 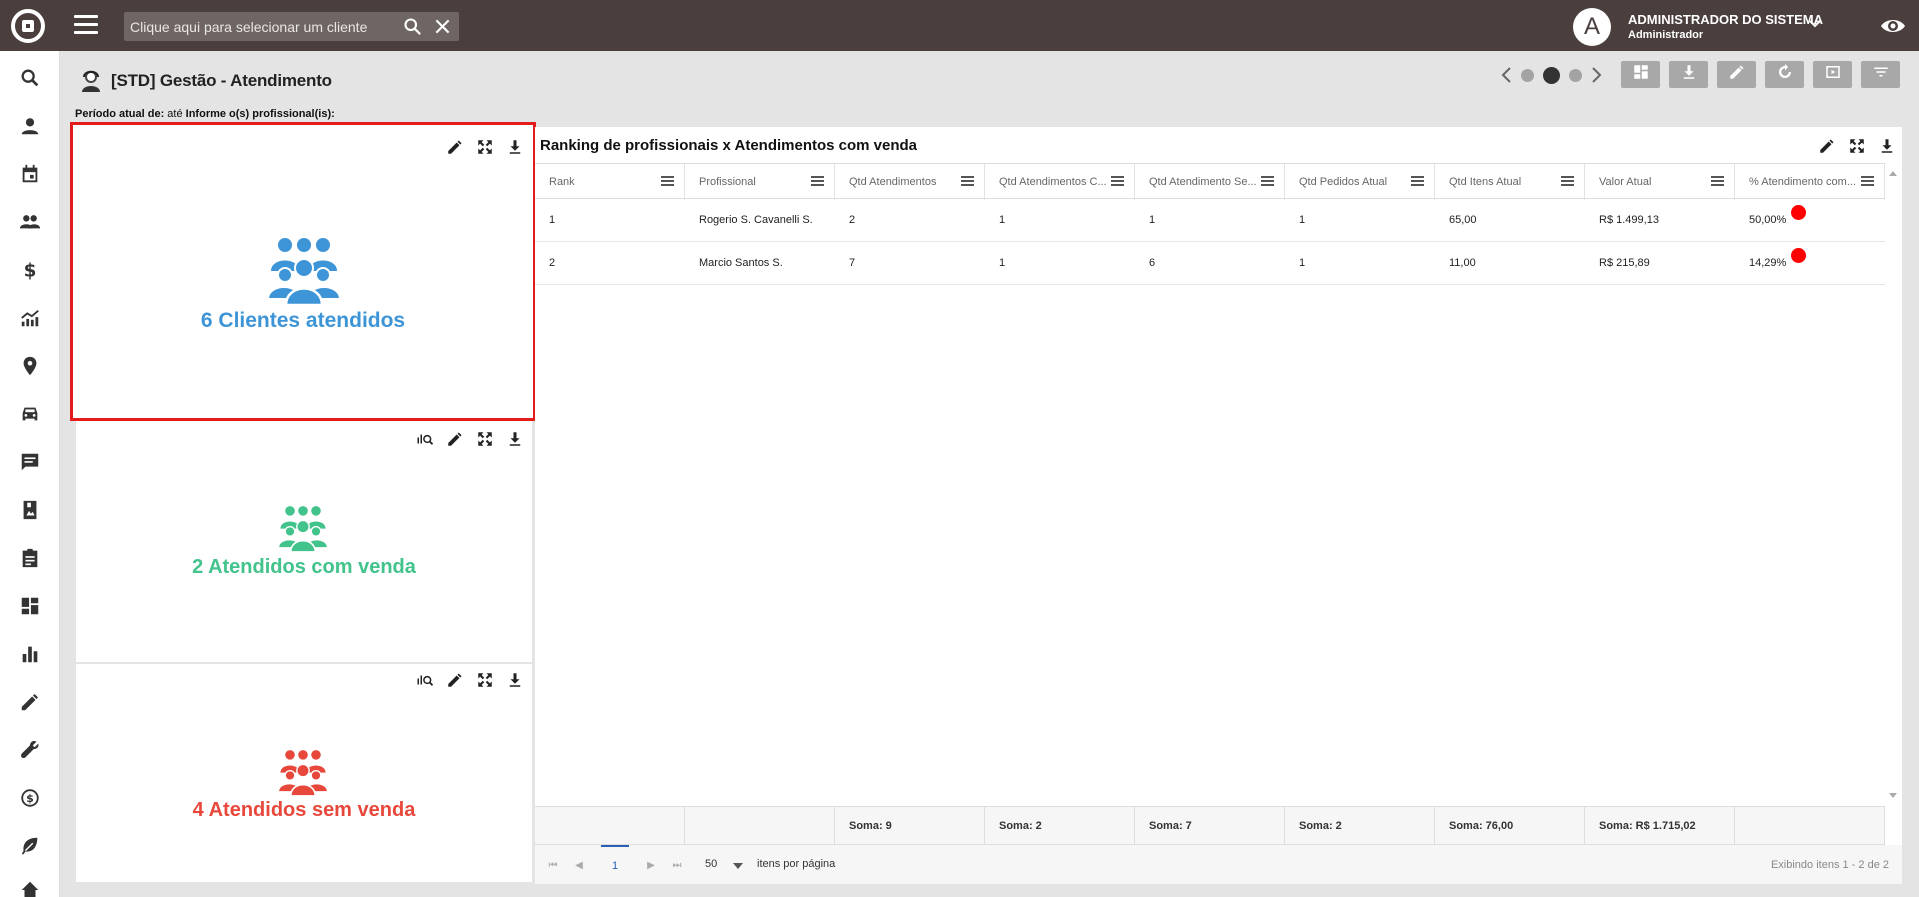 What do you see at coordinates (304, 541) in the screenshot?
I see `kpi-card-with-sale: 2 Atendidos com venda` at bounding box center [304, 541].